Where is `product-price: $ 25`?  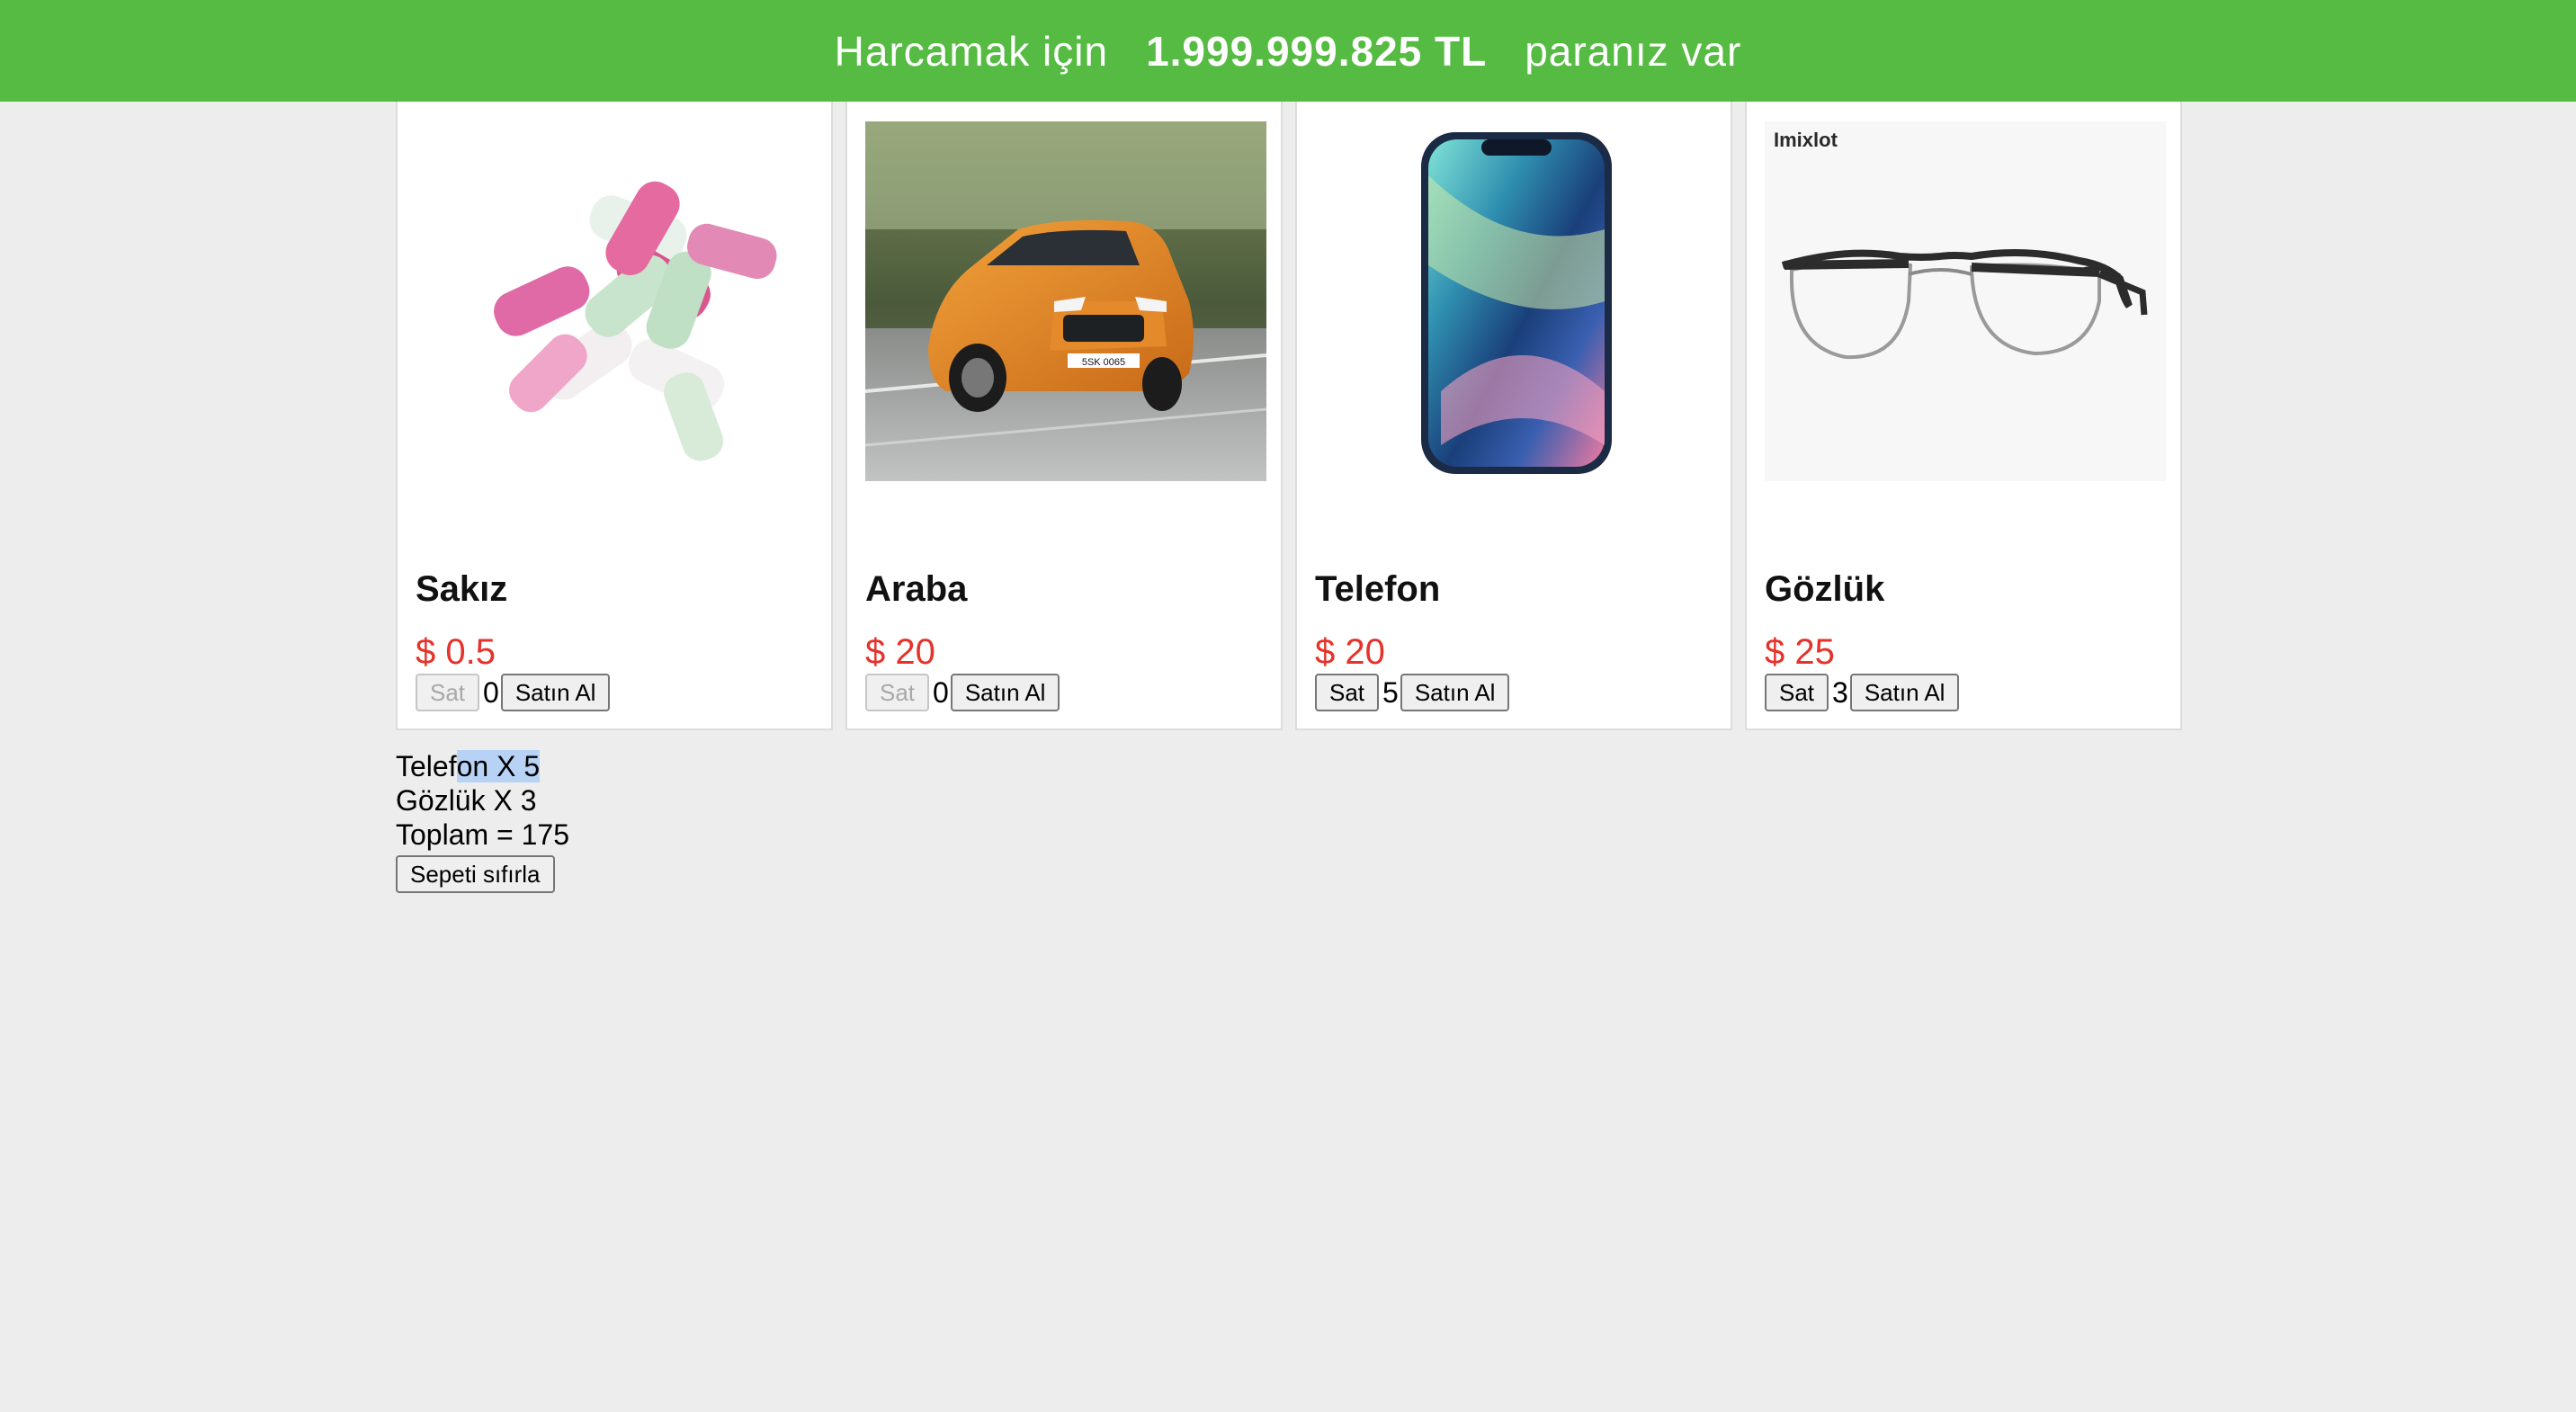 product-price: $ 25 is located at coordinates (1800, 652).